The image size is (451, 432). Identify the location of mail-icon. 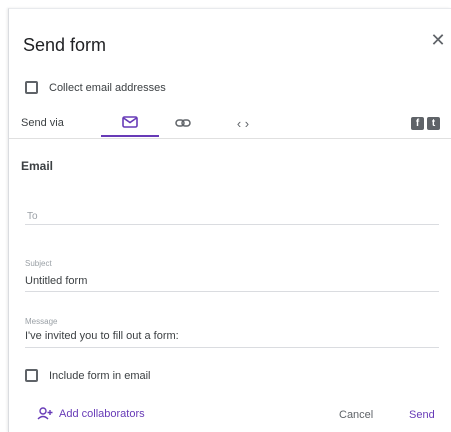
(130, 122).